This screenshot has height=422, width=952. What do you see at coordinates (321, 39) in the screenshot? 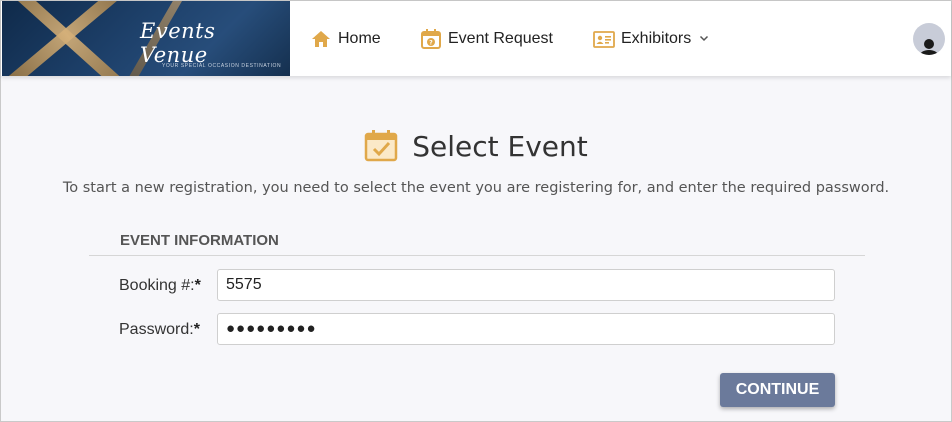
I see `home-icon` at bounding box center [321, 39].